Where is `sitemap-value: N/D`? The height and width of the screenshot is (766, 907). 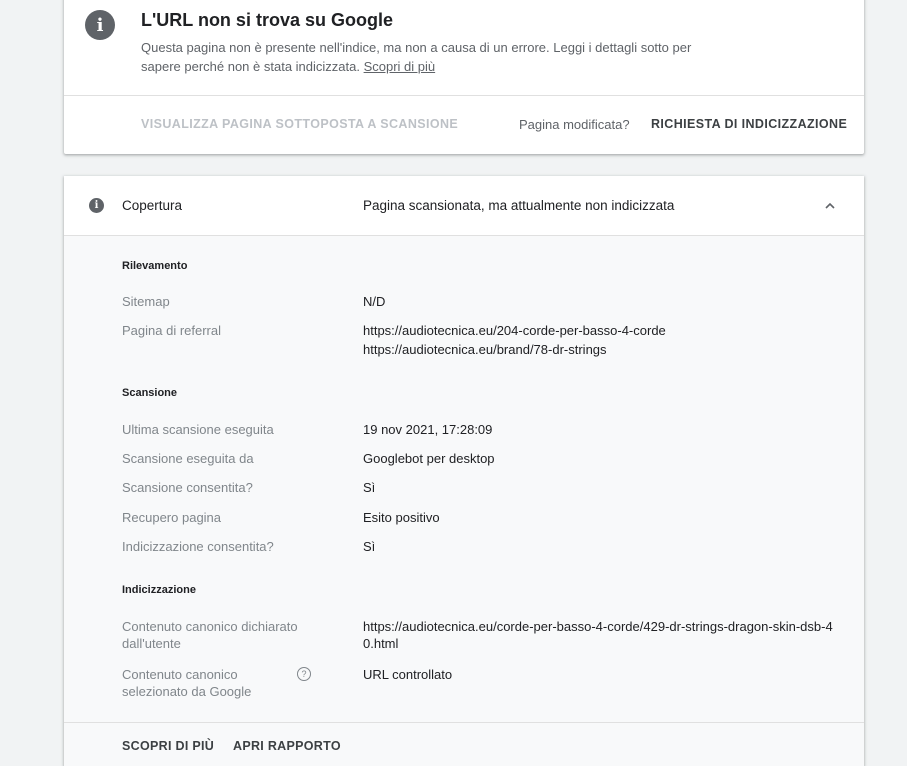 sitemap-value: N/D is located at coordinates (374, 301).